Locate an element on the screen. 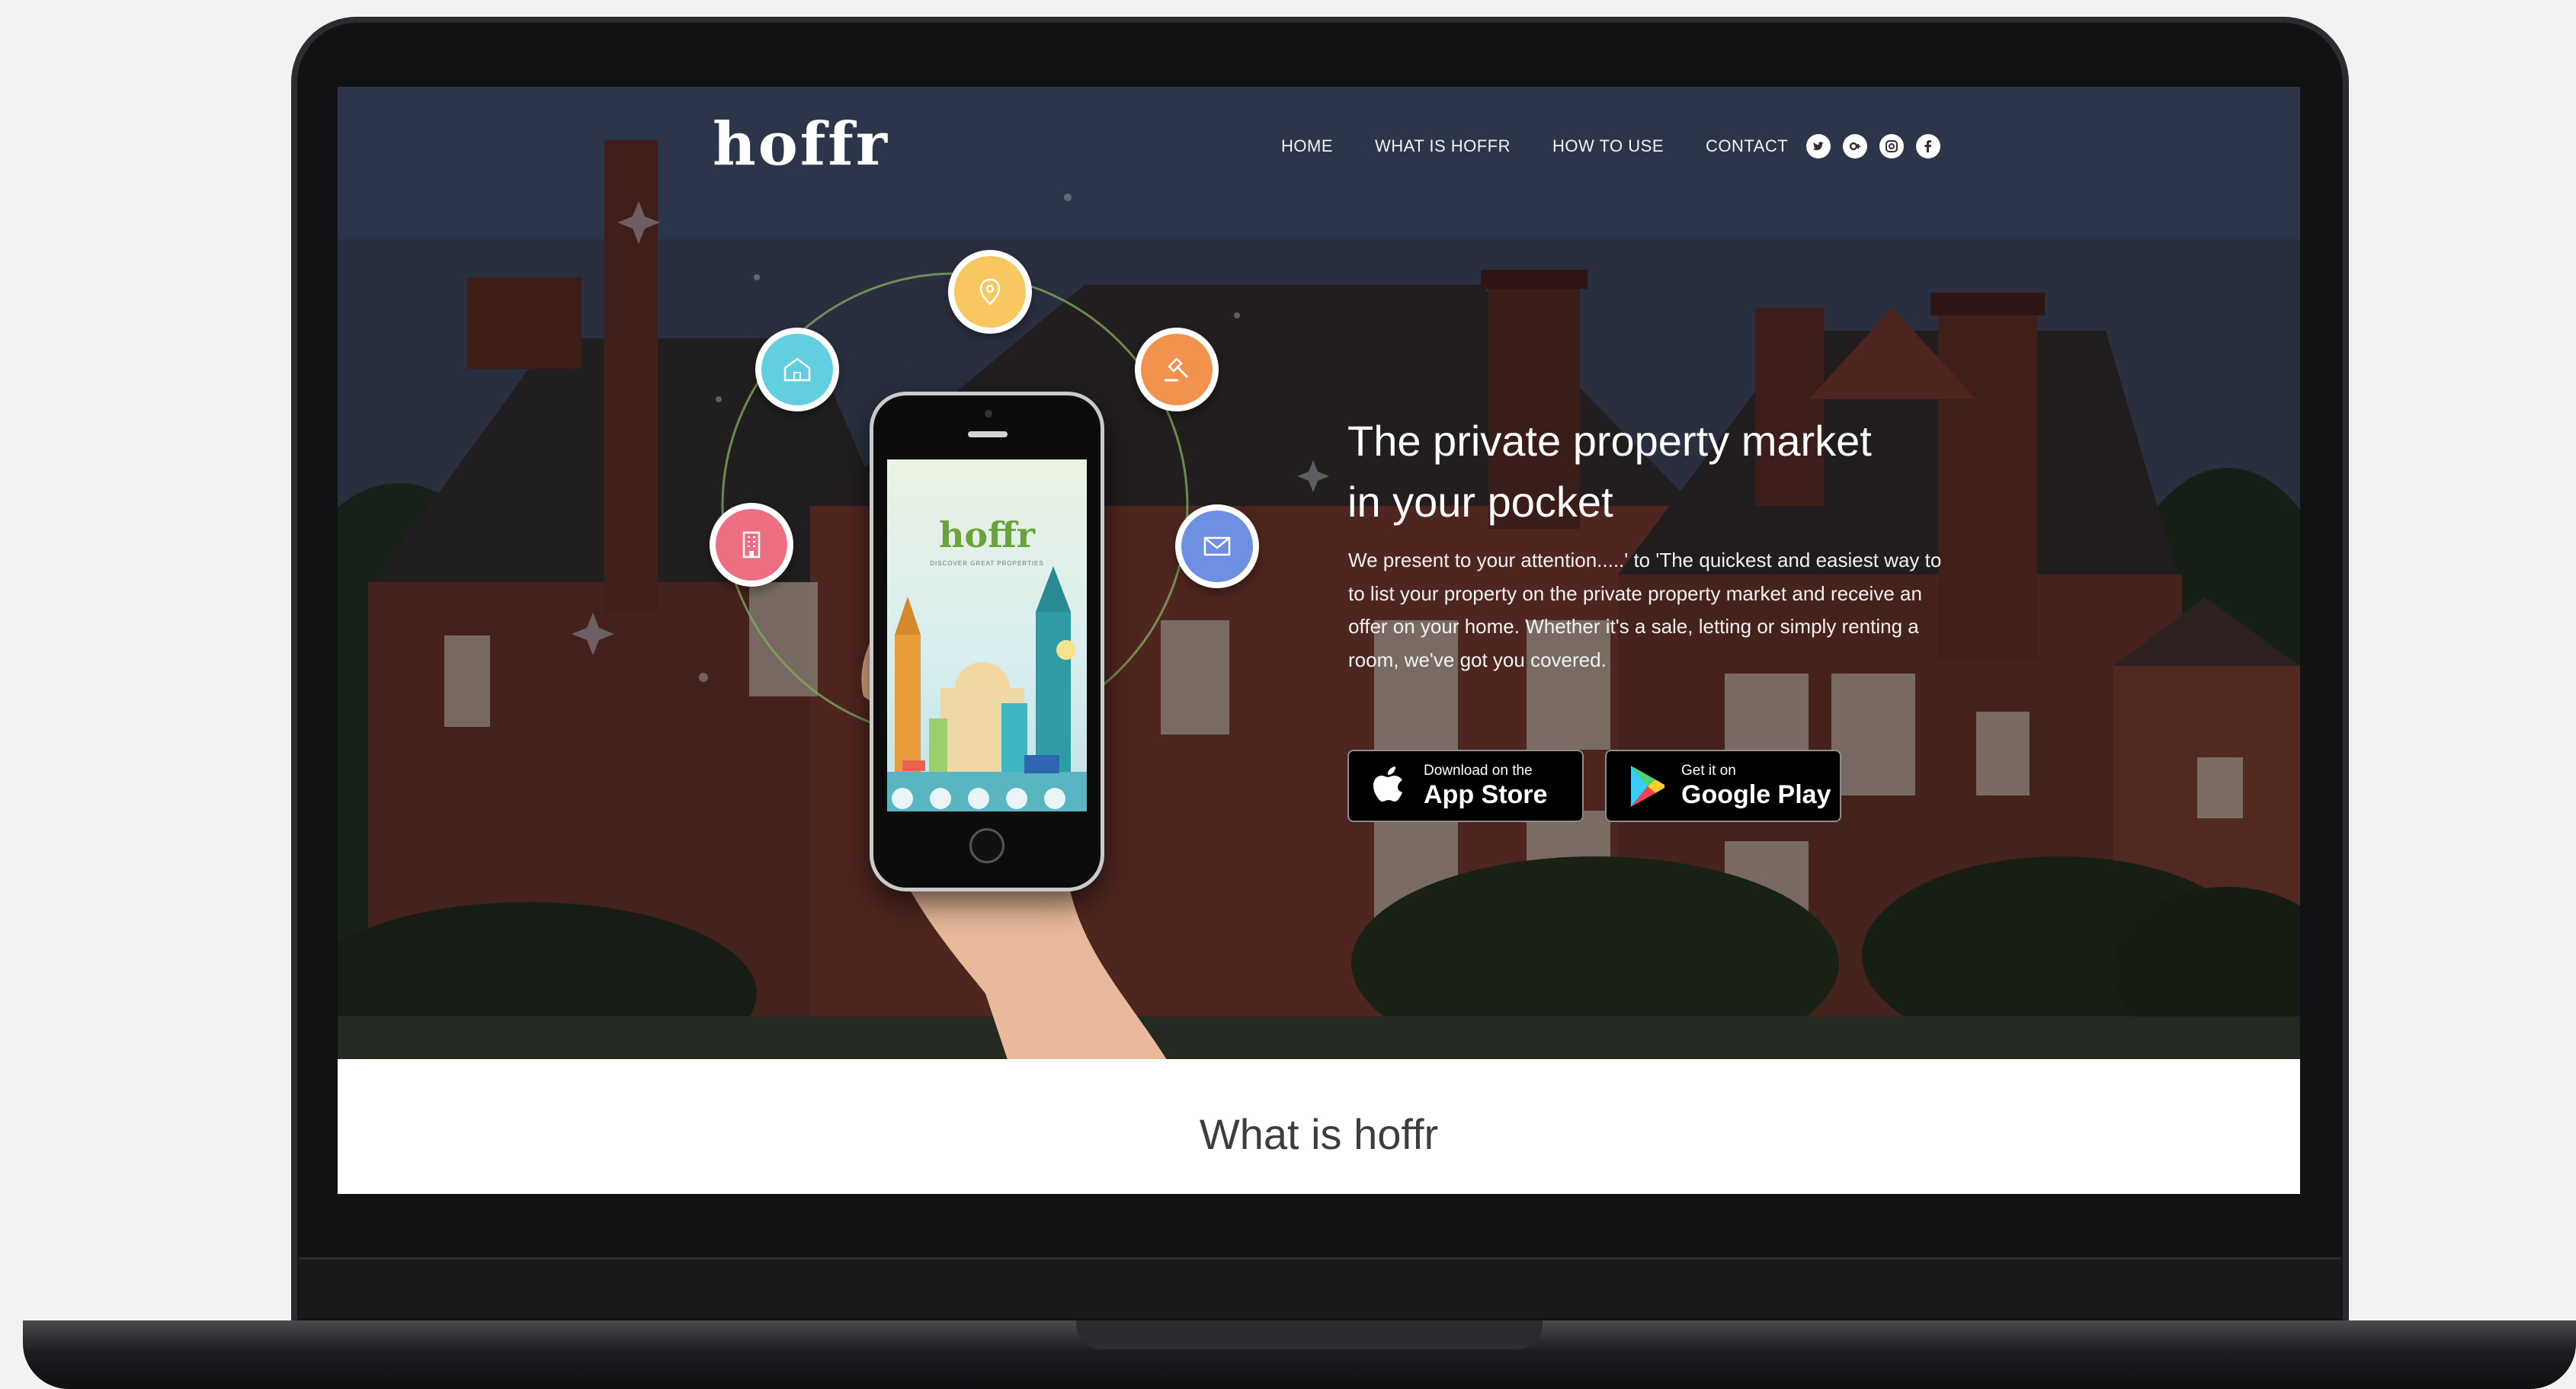 The width and height of the screenshot is (2576, 1389). feature-location is located at coordinates (990, 292).